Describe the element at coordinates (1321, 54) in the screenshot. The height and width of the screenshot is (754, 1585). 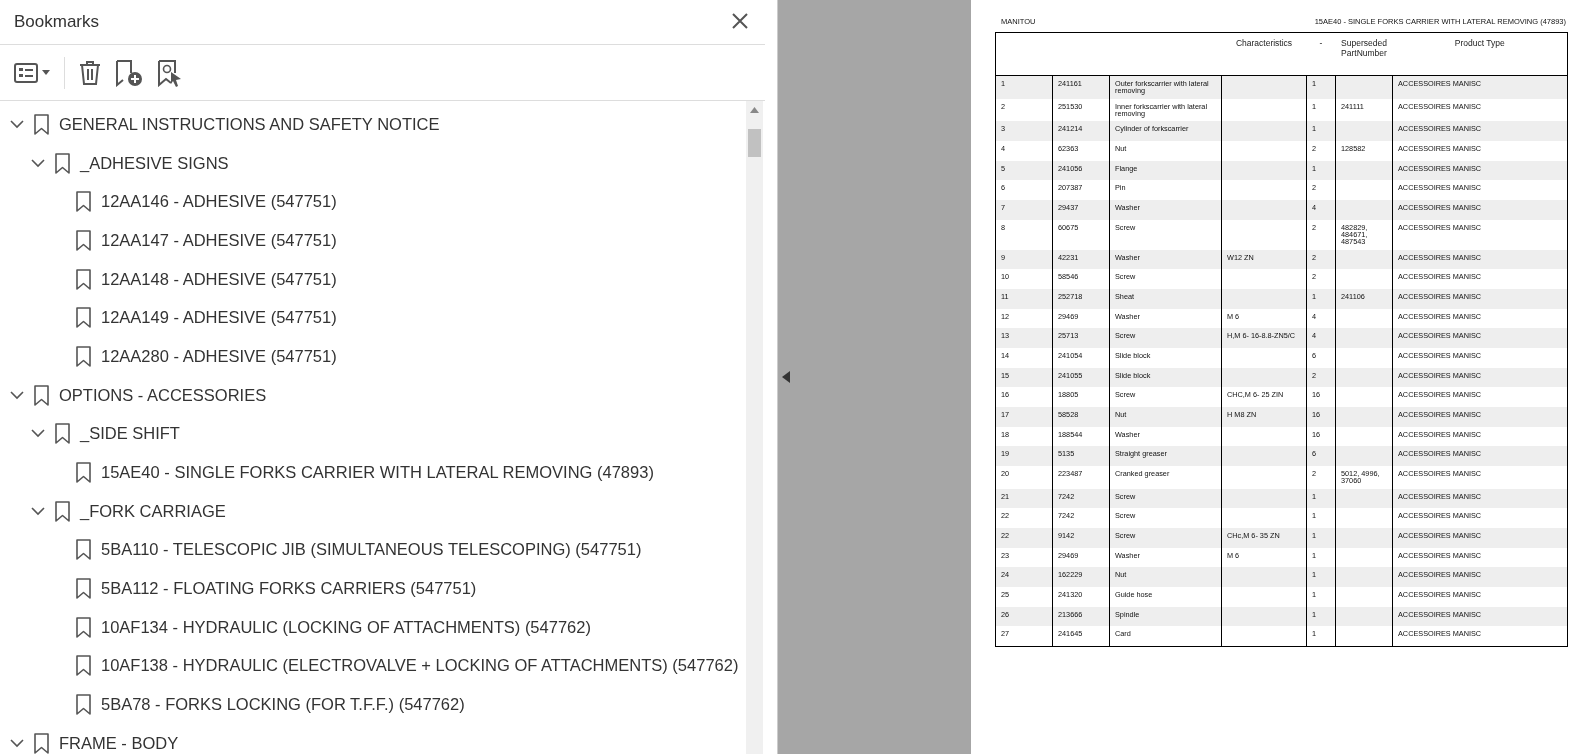
I see `column-header: -` at that location.